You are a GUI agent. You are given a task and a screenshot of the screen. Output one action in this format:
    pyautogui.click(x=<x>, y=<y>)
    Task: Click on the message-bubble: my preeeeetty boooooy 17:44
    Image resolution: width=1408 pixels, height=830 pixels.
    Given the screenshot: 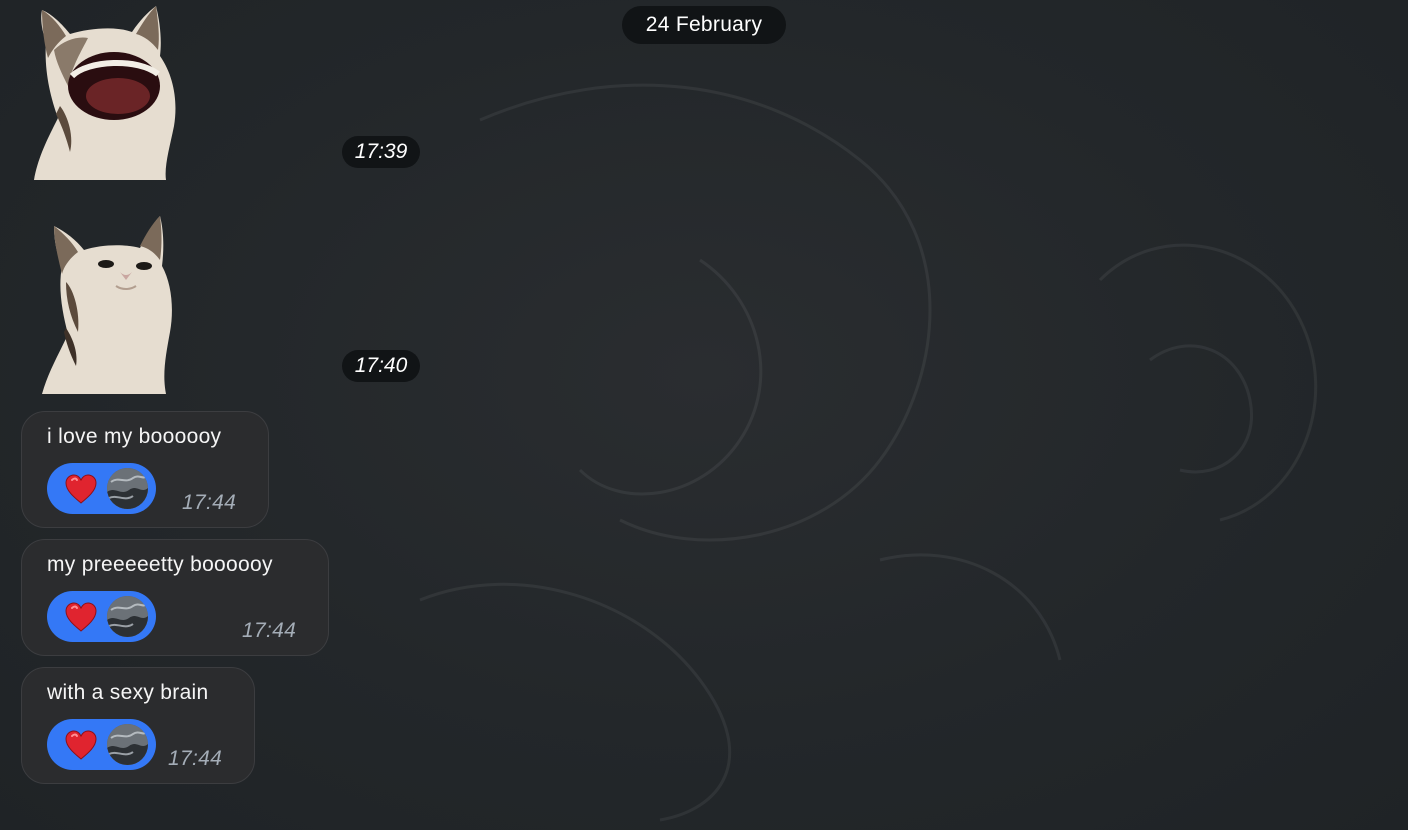 What is the action you would take?
    pyautogui.click(x=175, y=597)
    